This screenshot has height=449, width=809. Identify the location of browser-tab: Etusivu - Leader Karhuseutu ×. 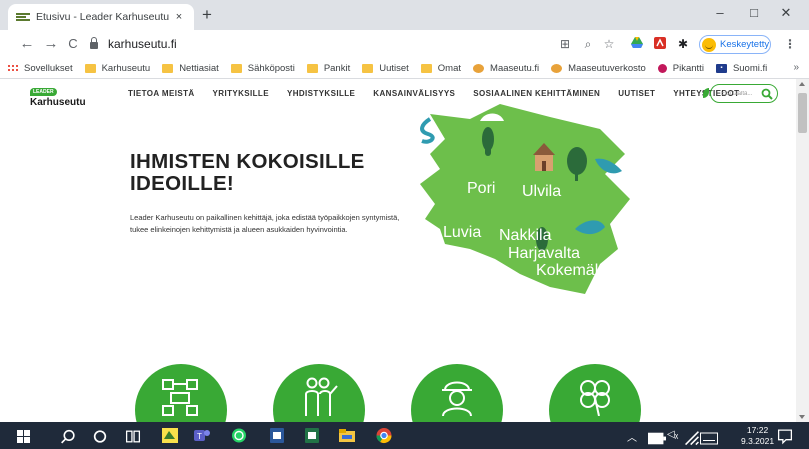
(101, 17).